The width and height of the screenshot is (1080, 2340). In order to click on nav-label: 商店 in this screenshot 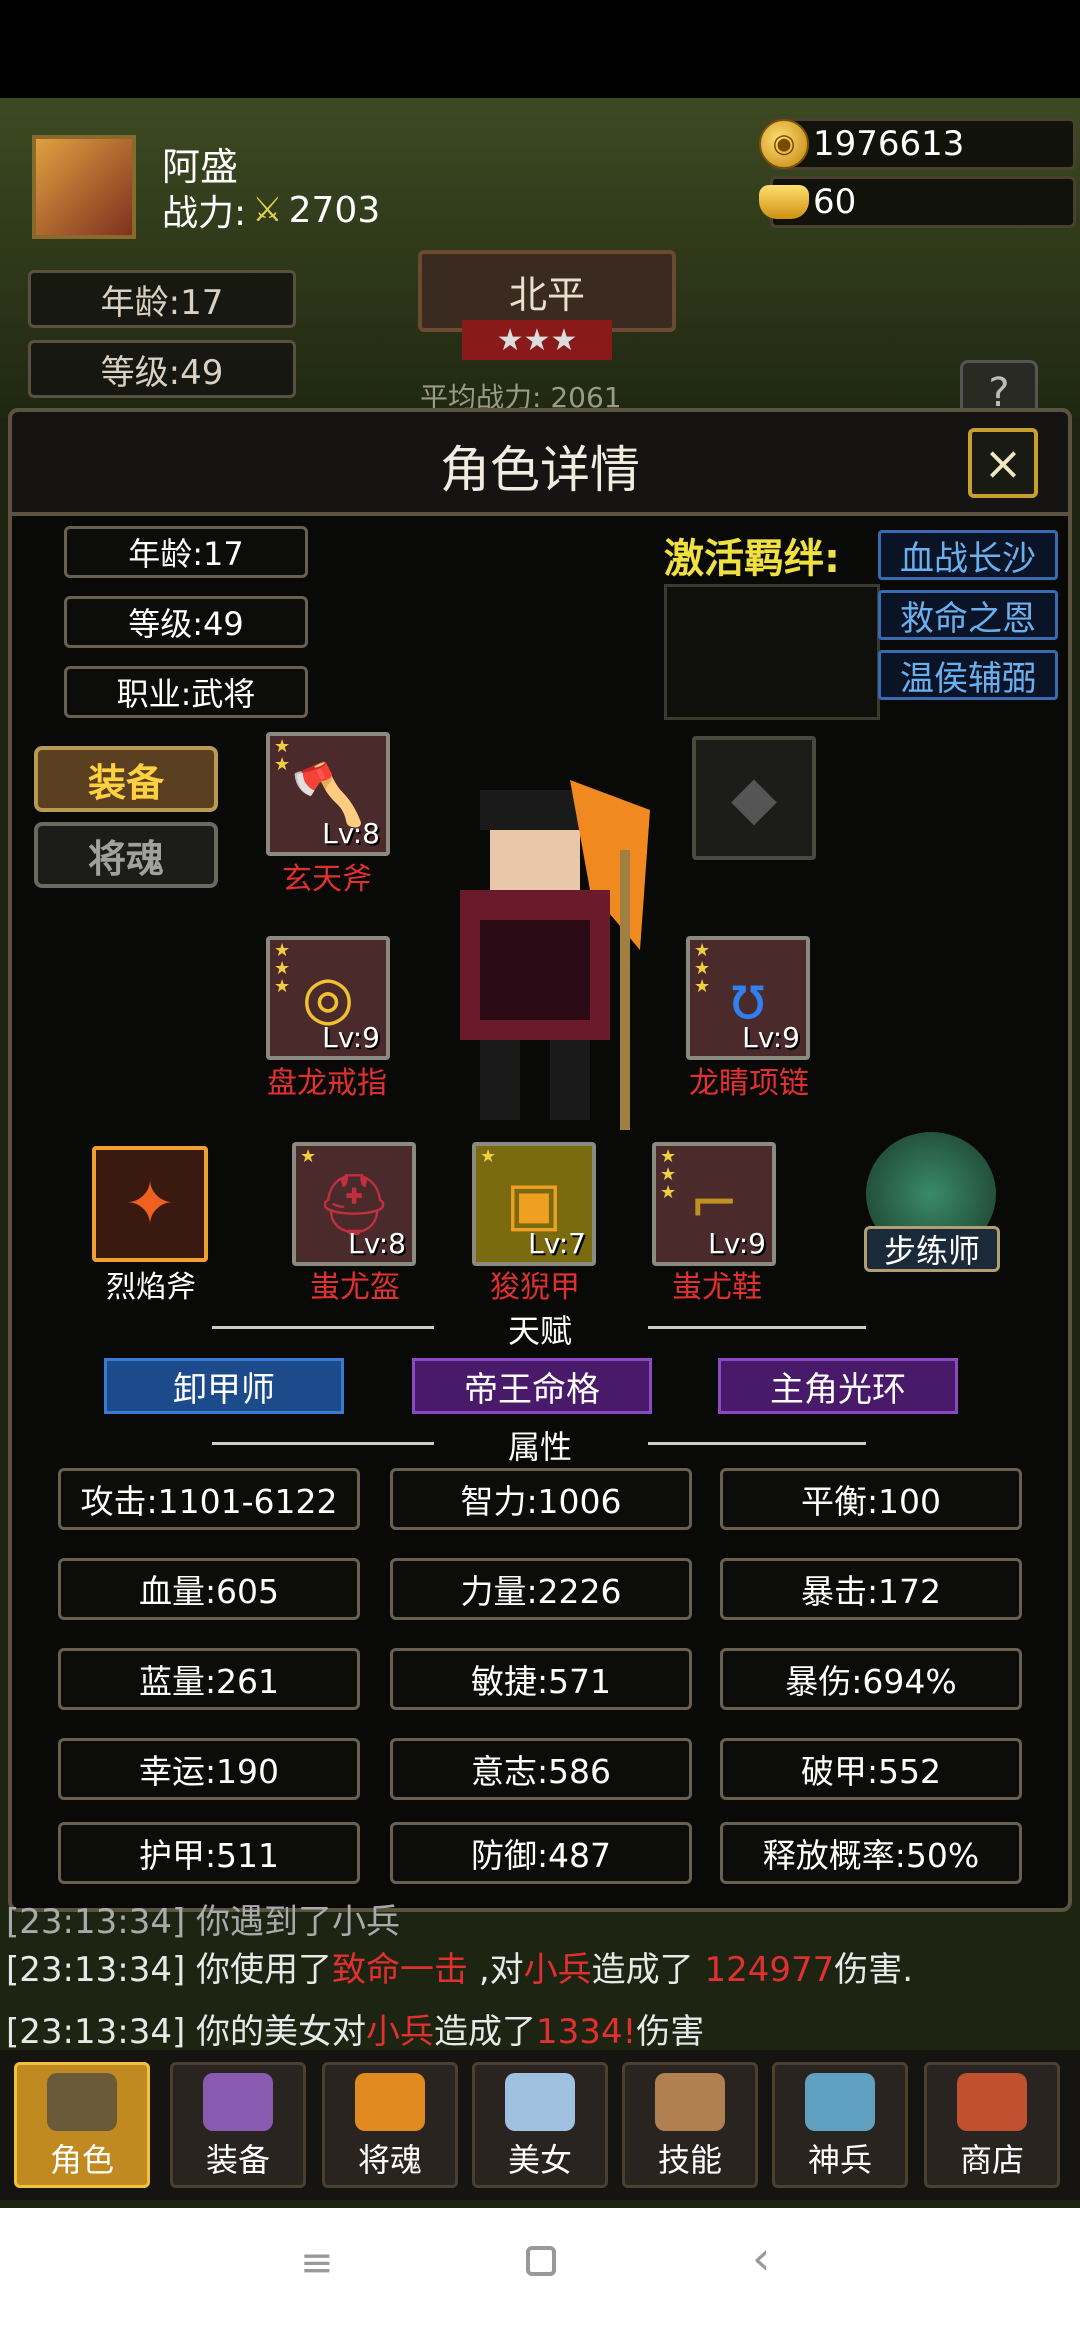, I will do `click(991, 2160)`.